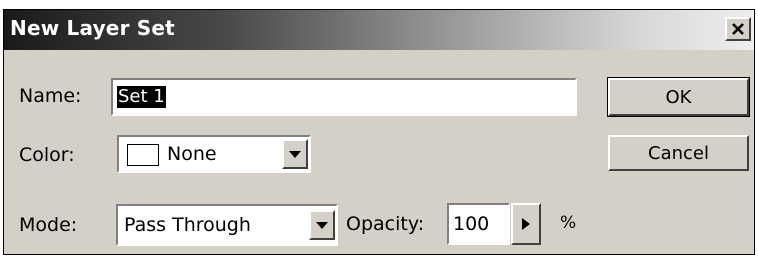 The image size is (758, 257). I want to click on color-label: Color:, so click(47, 155).